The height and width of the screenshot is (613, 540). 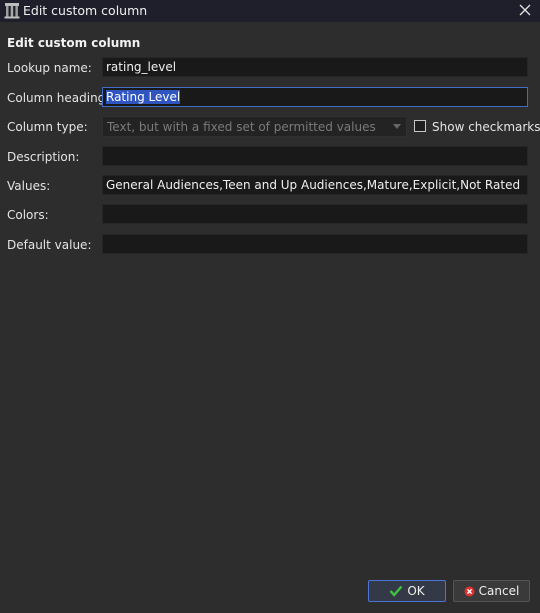 What do you see at coordinates (28, 215) in the screenshot?
I see `colors-label: Colors:` at bounding box center [28, 215].